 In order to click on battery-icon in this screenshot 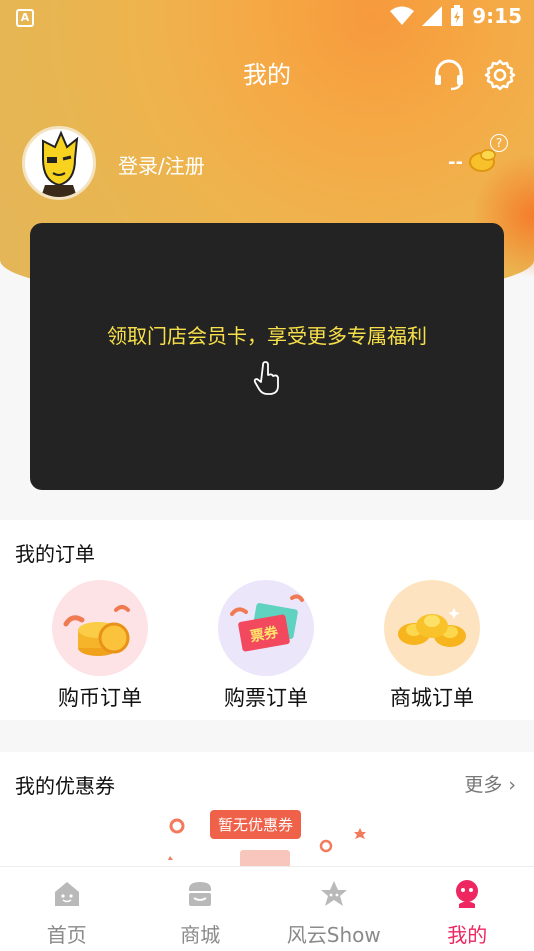, I will do `click(457, 16)`.